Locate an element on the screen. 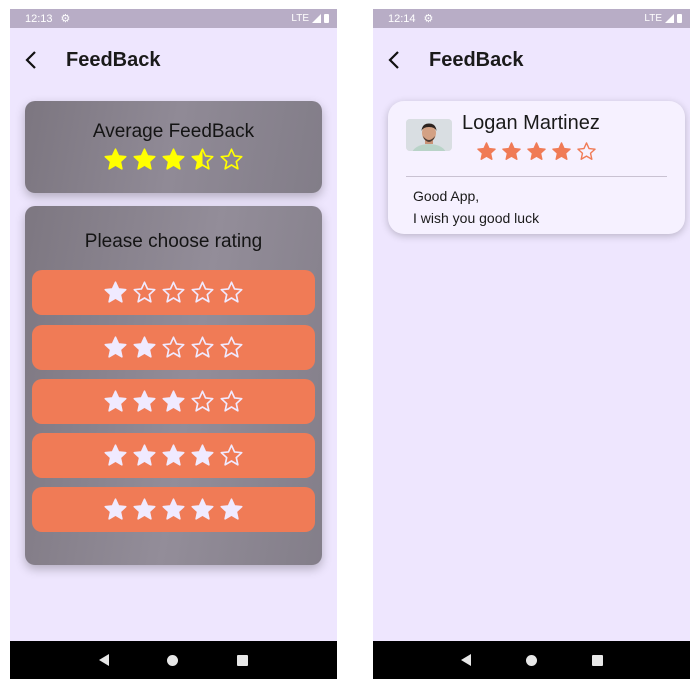 This screenshot has width=690, height=679. review-rating-stars is located at coordinates (536, 151).